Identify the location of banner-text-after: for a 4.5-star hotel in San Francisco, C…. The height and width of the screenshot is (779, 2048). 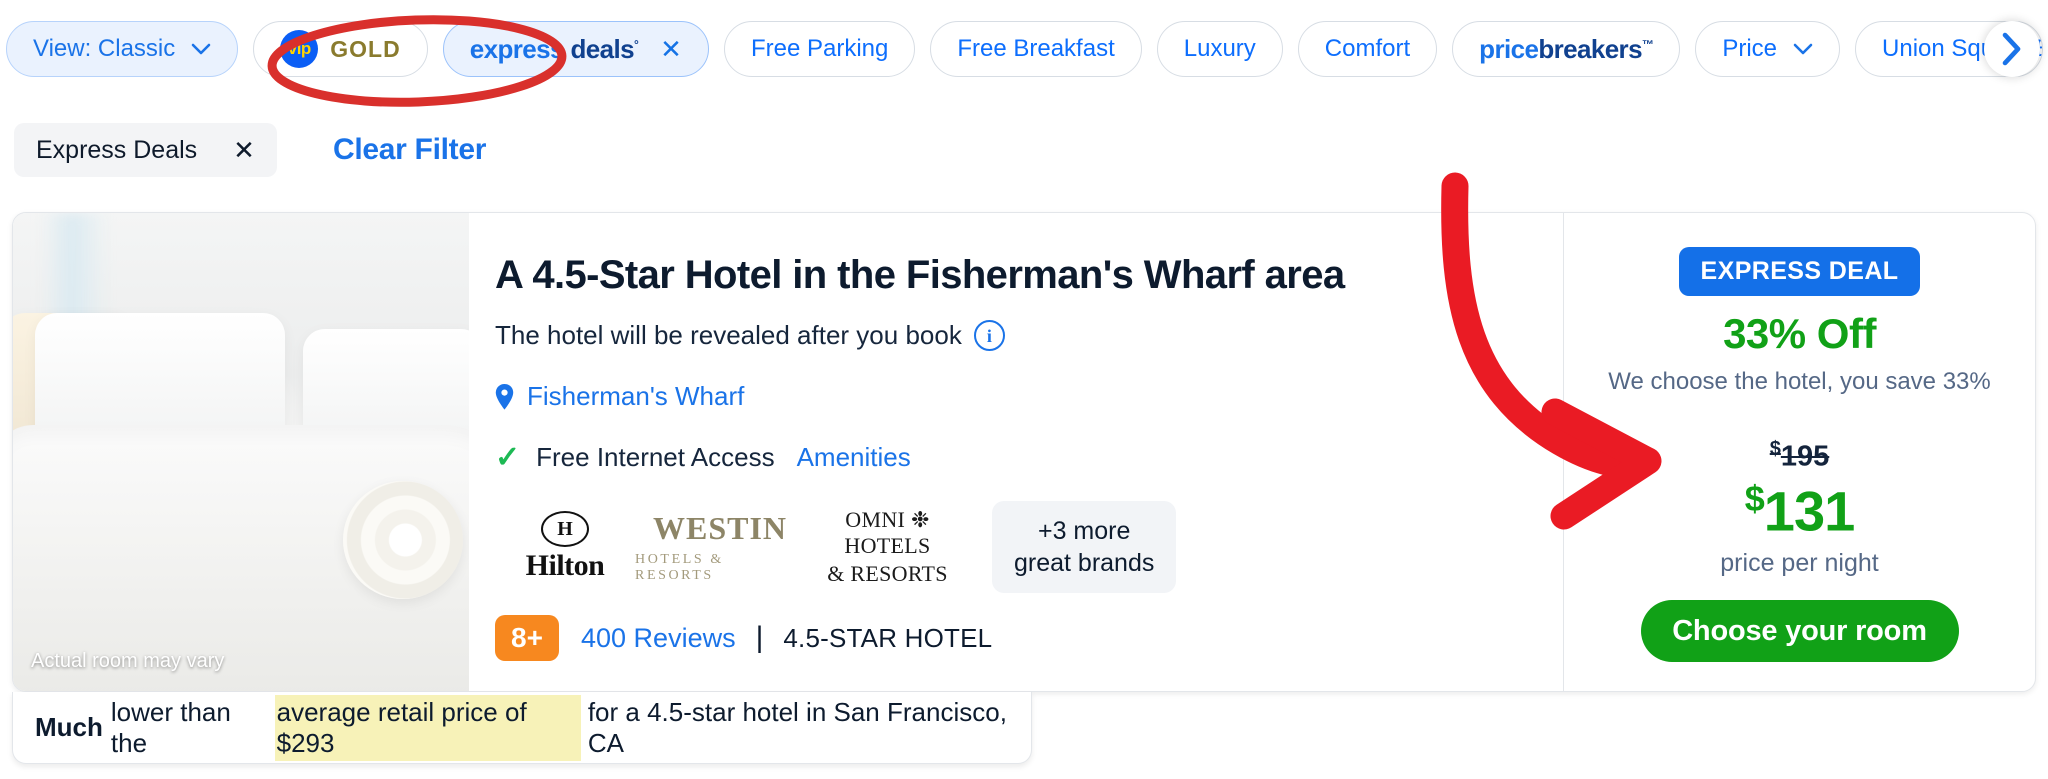
(797, 727).